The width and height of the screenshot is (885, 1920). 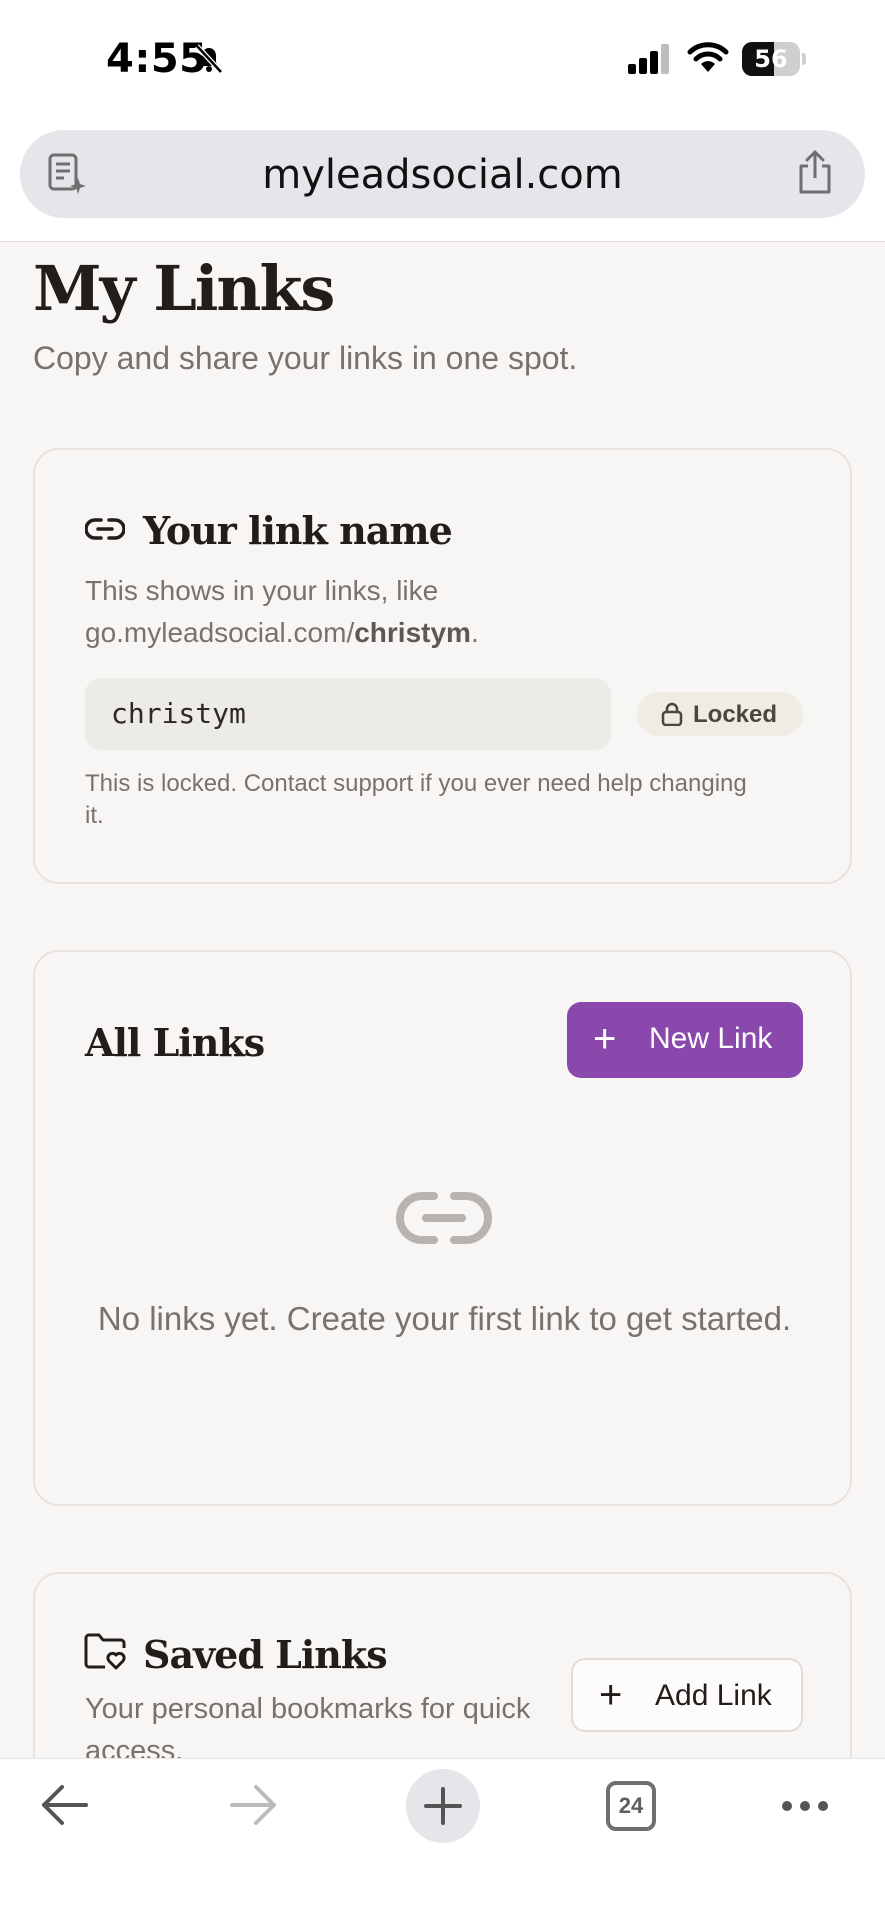 I want to click on link-slug-bold: christym, so click(x=412, y=632).